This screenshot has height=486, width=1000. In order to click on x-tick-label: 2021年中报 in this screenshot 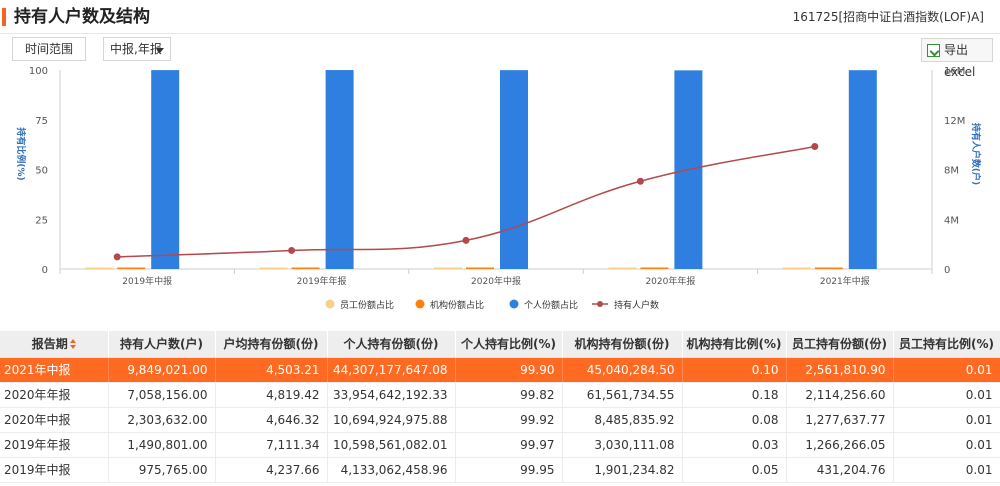, I will do `click(845, 281)`.